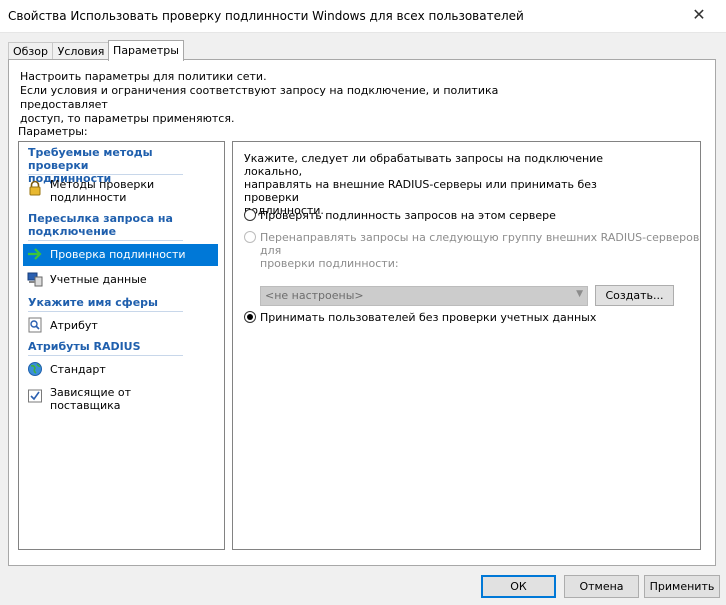 This screenshot has width=726, height=605. I want to click on cancel-button: Отмена, so click(601, 586).